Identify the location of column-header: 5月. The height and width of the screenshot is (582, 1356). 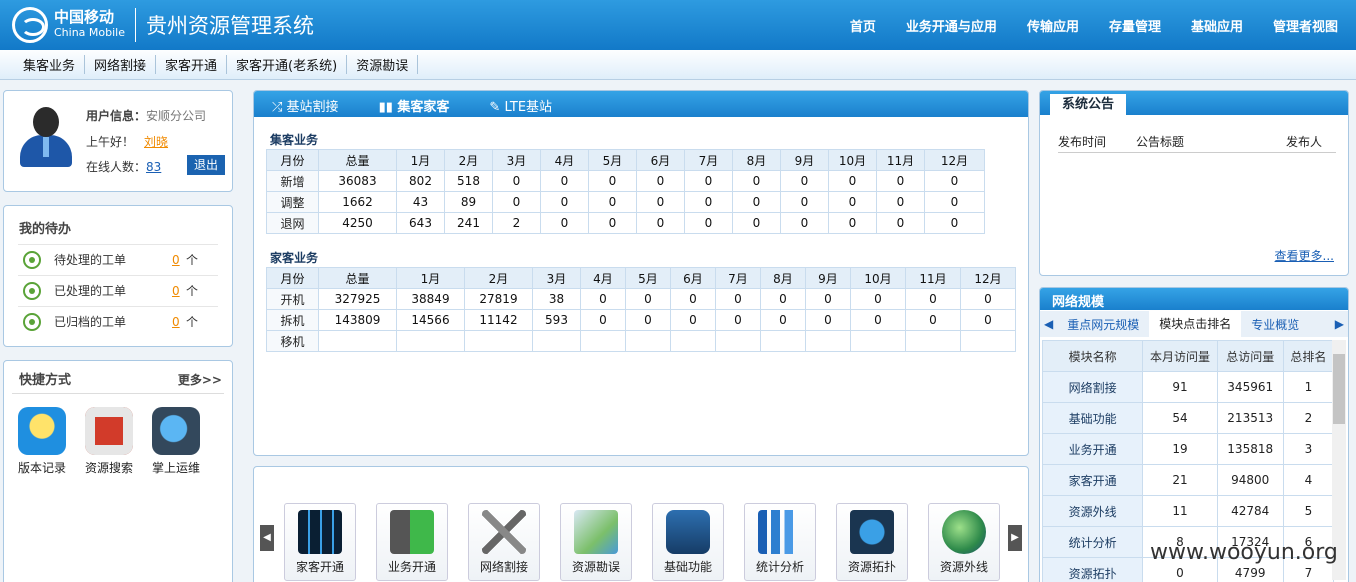
(612, 160).